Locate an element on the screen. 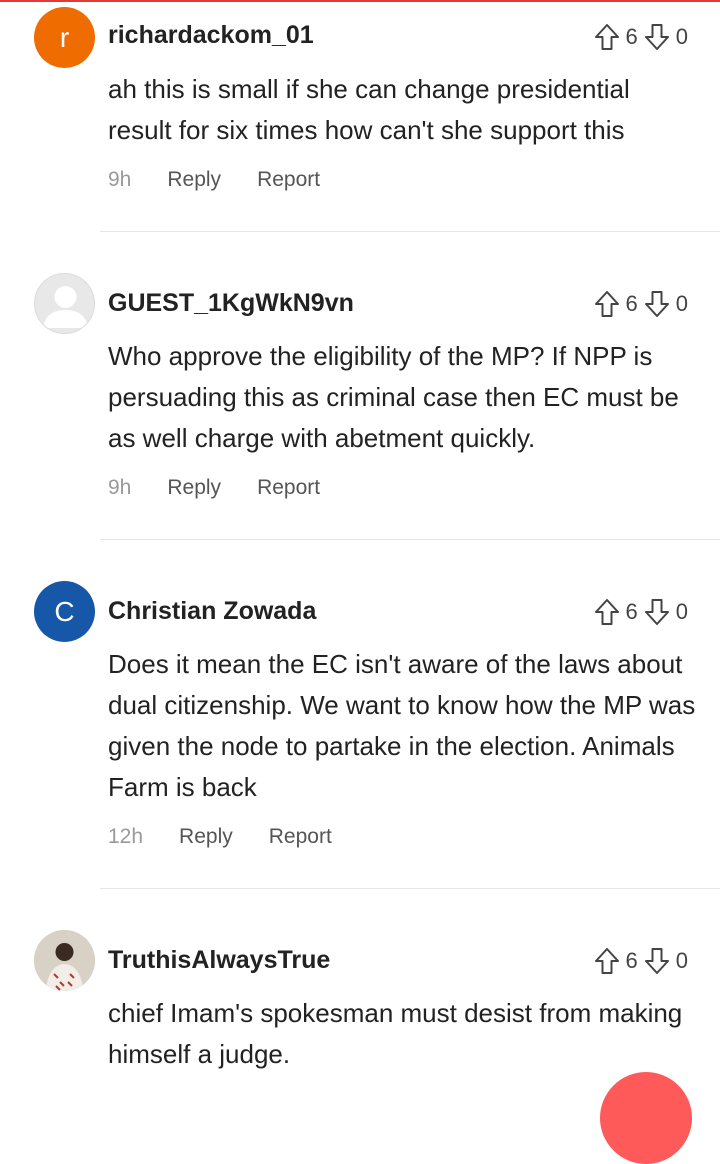 The height and width of the screenshot is (1164, 720). comment-username: richardackom_01 is located at coordinates (211, 35).